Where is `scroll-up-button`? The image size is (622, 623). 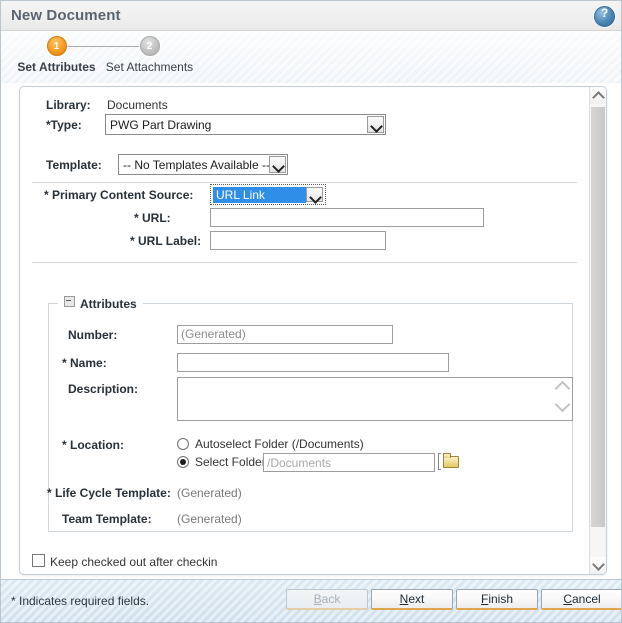 scroll-up-button is located at coordinates (598, 95).